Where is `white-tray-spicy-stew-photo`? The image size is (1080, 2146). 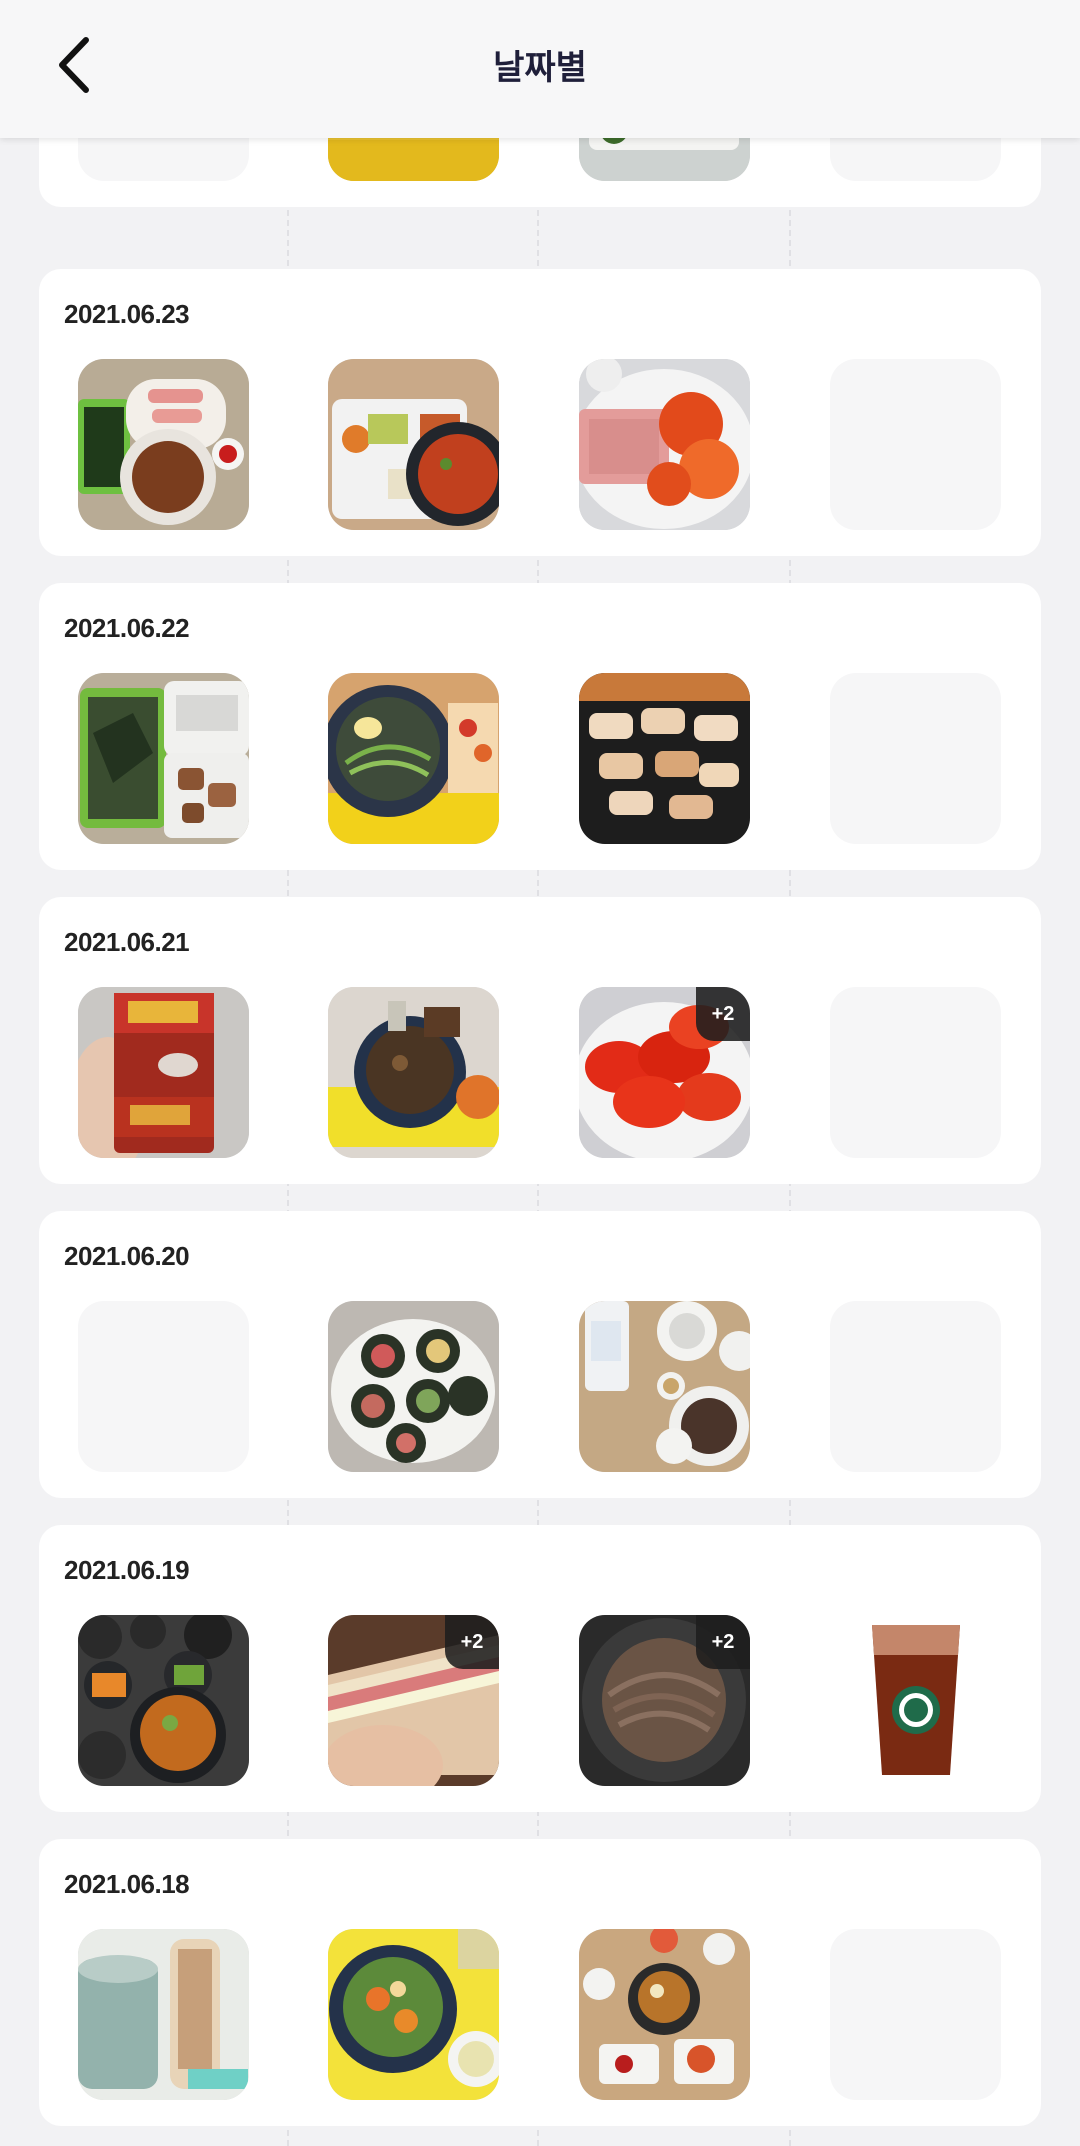 white-tray-spicy-stew-photo is located at coordinates (413, 444).